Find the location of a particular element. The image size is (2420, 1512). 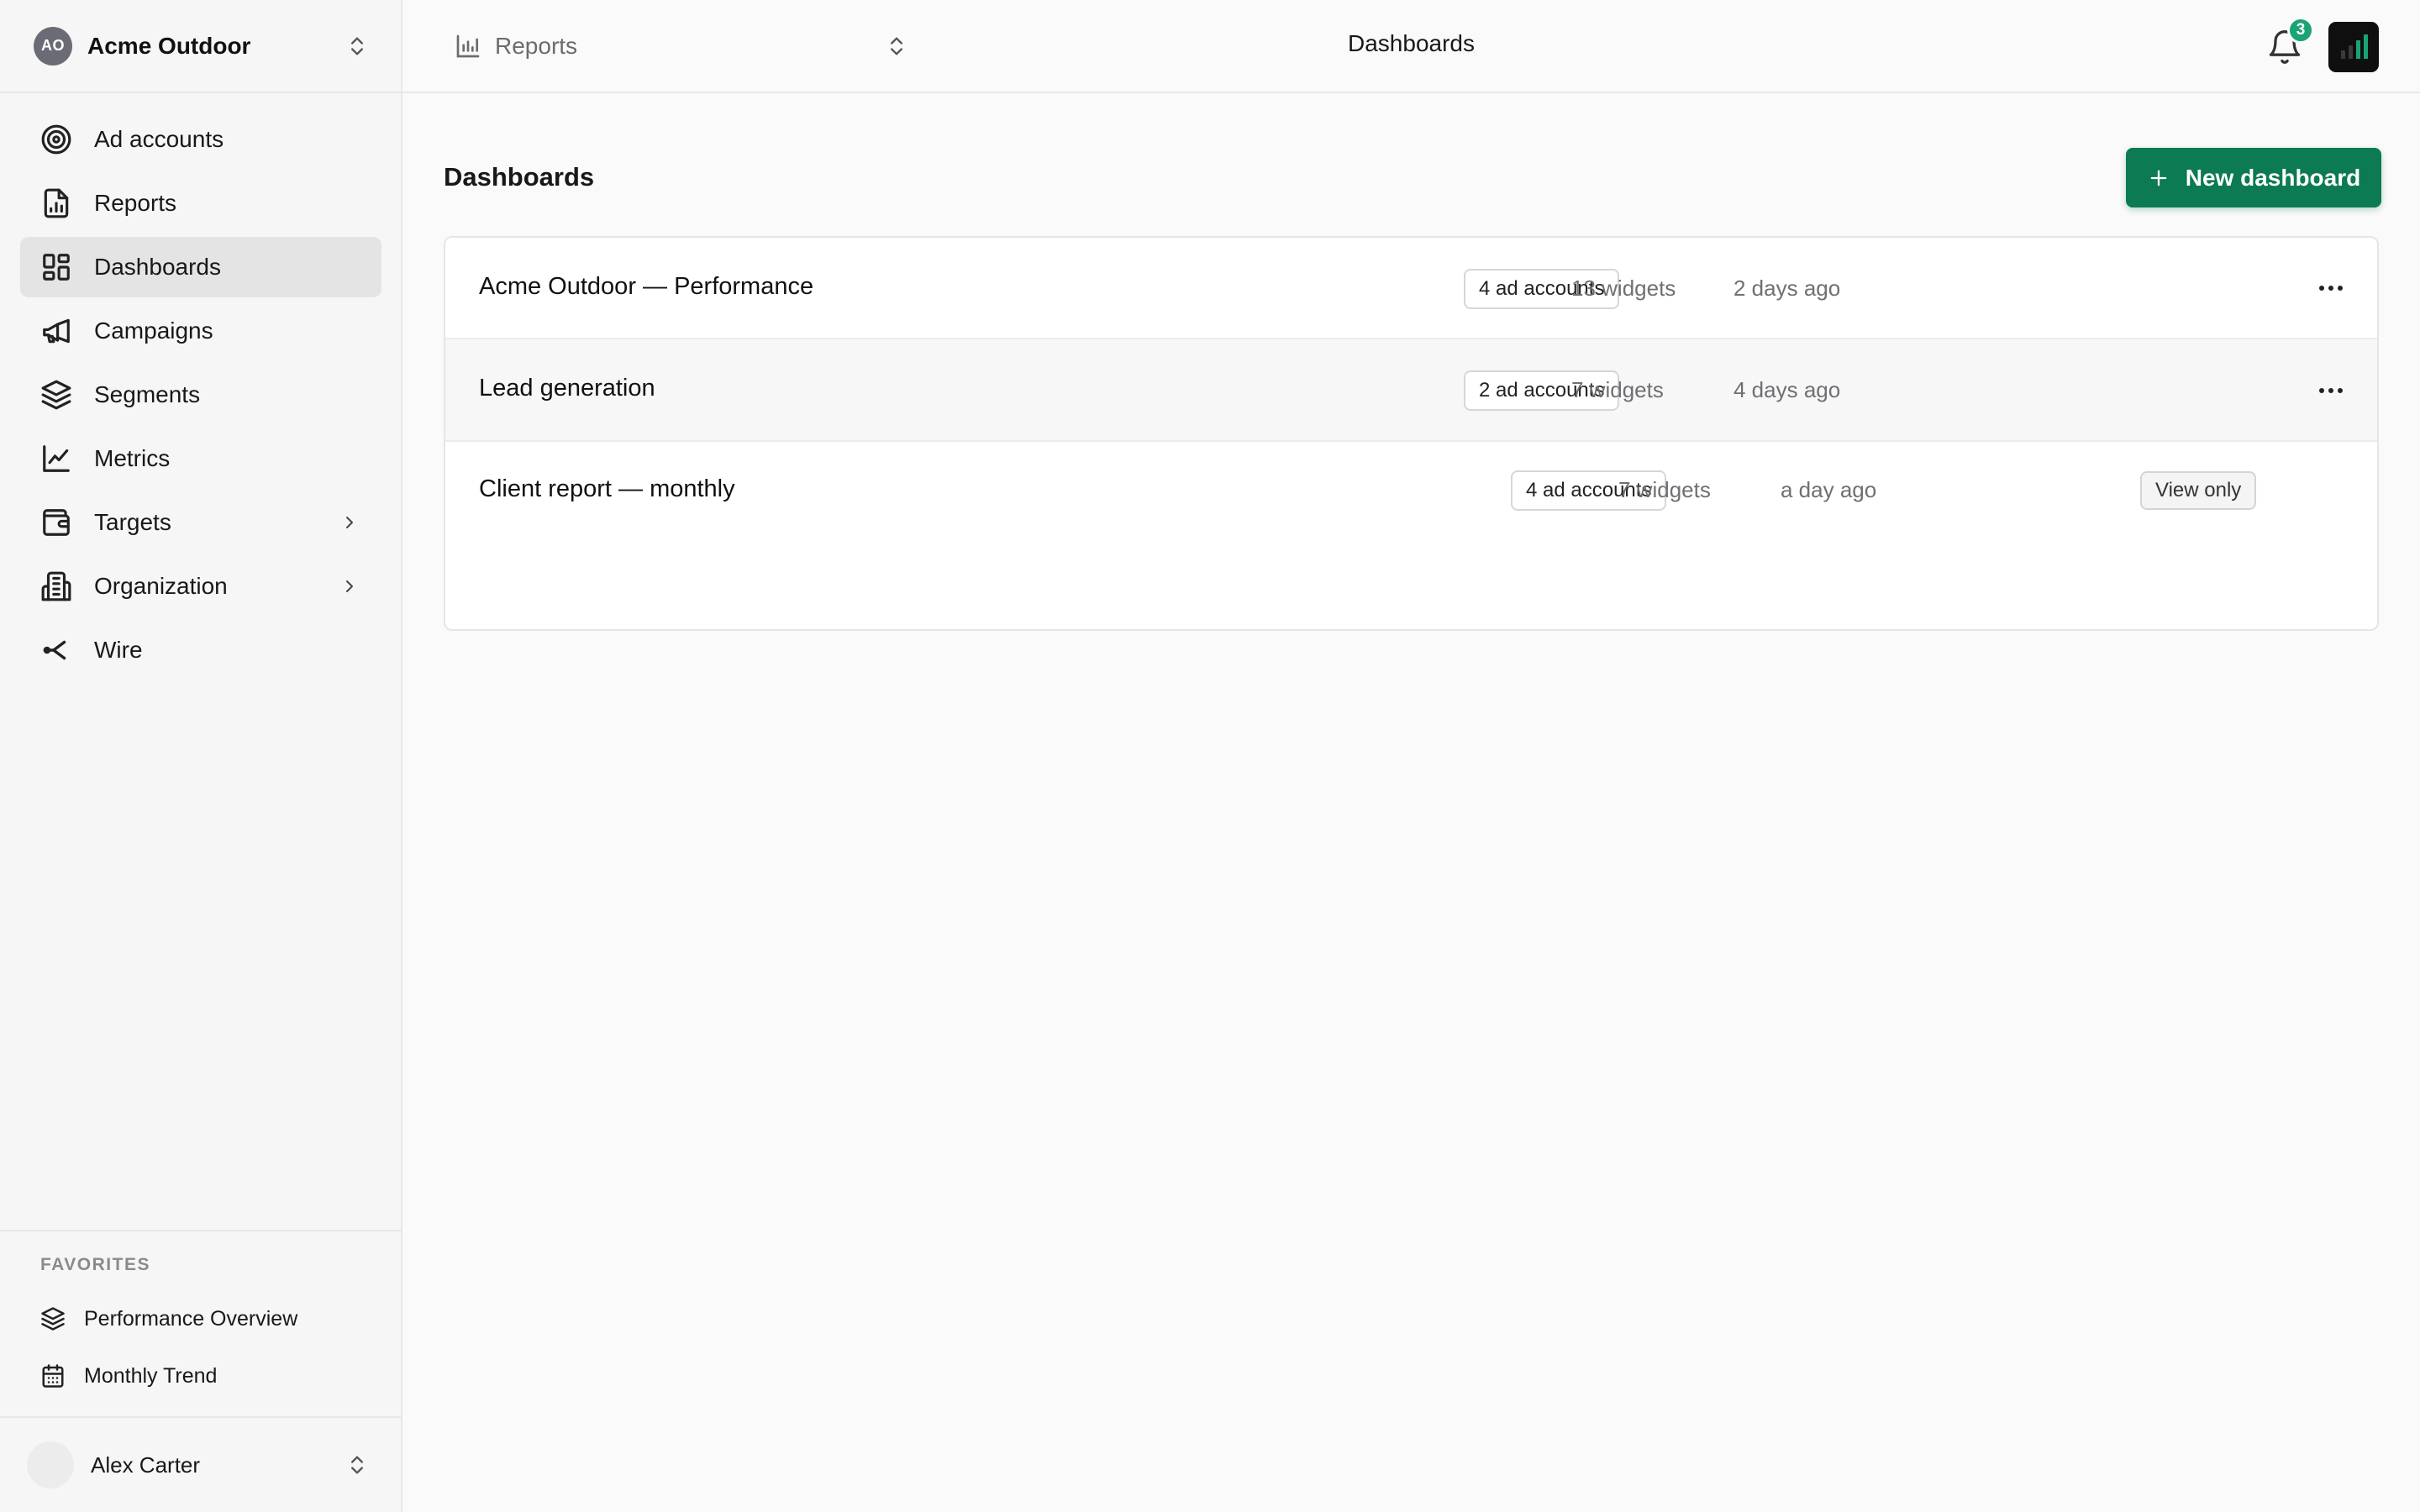

new-dashboard-button: New dashboard is located at coordinates (2253, 177).